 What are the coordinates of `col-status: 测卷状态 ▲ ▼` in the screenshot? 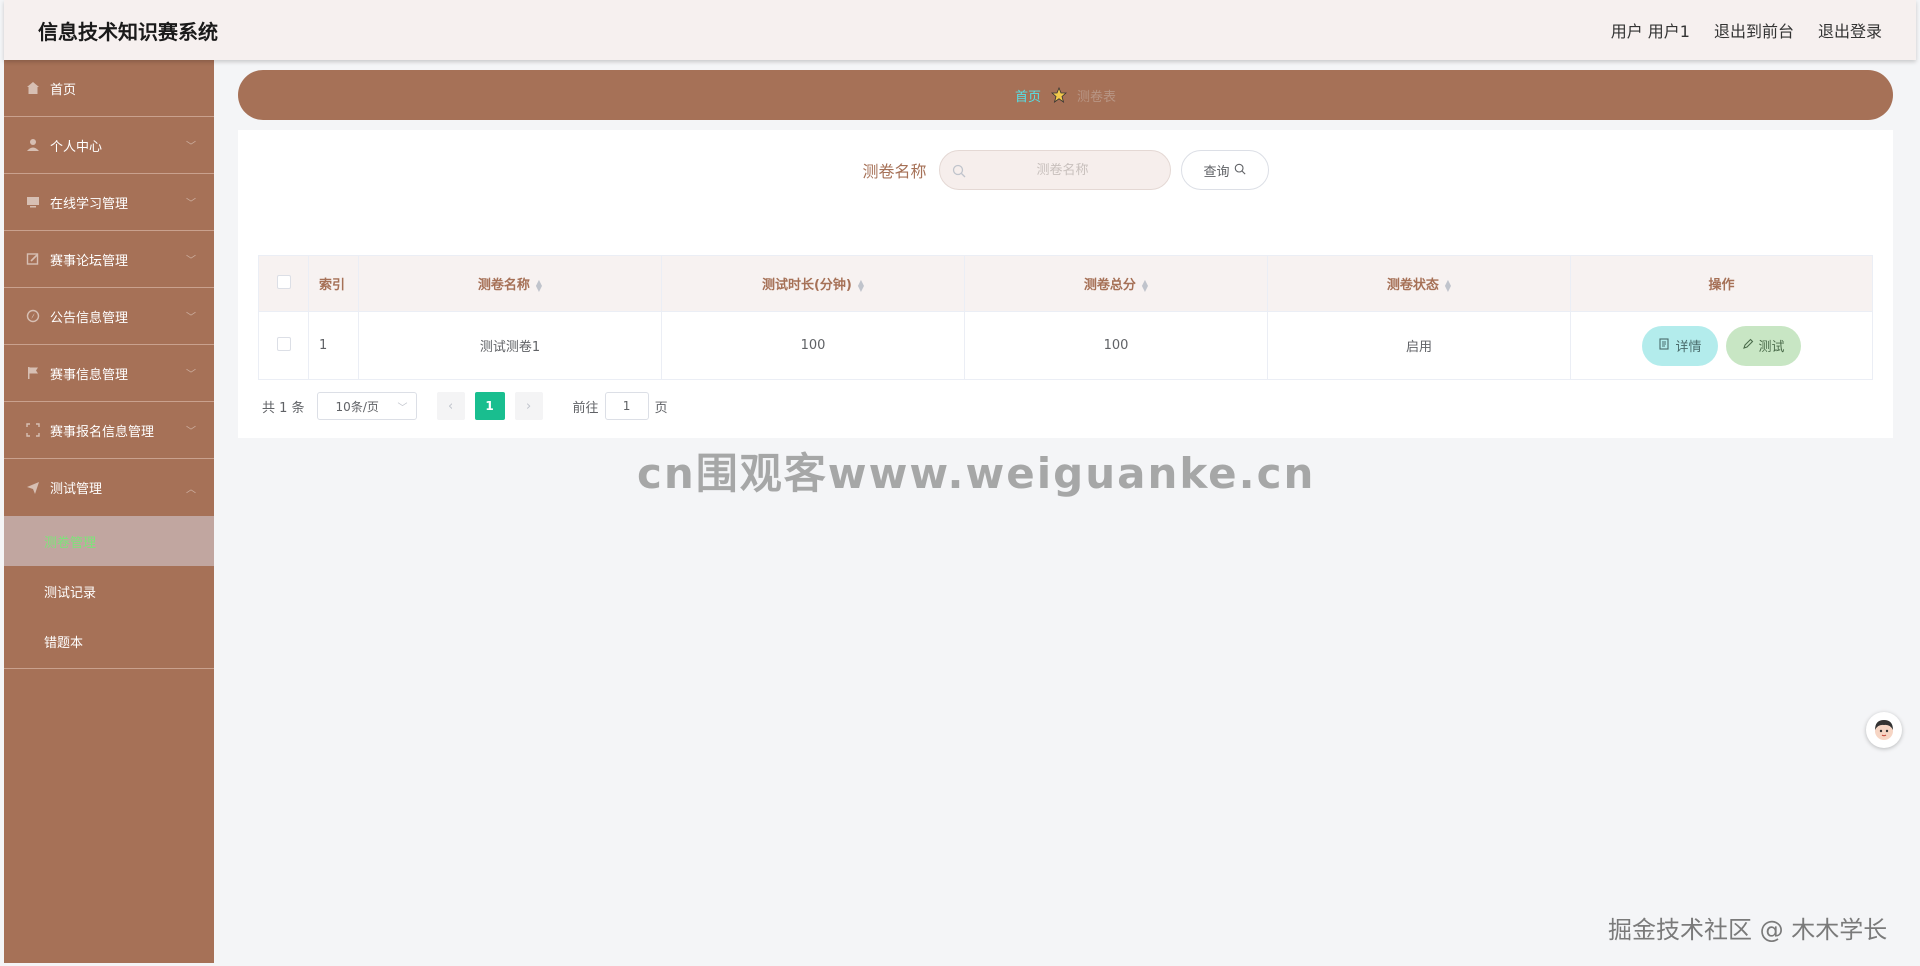 It's located at (1419, 283).